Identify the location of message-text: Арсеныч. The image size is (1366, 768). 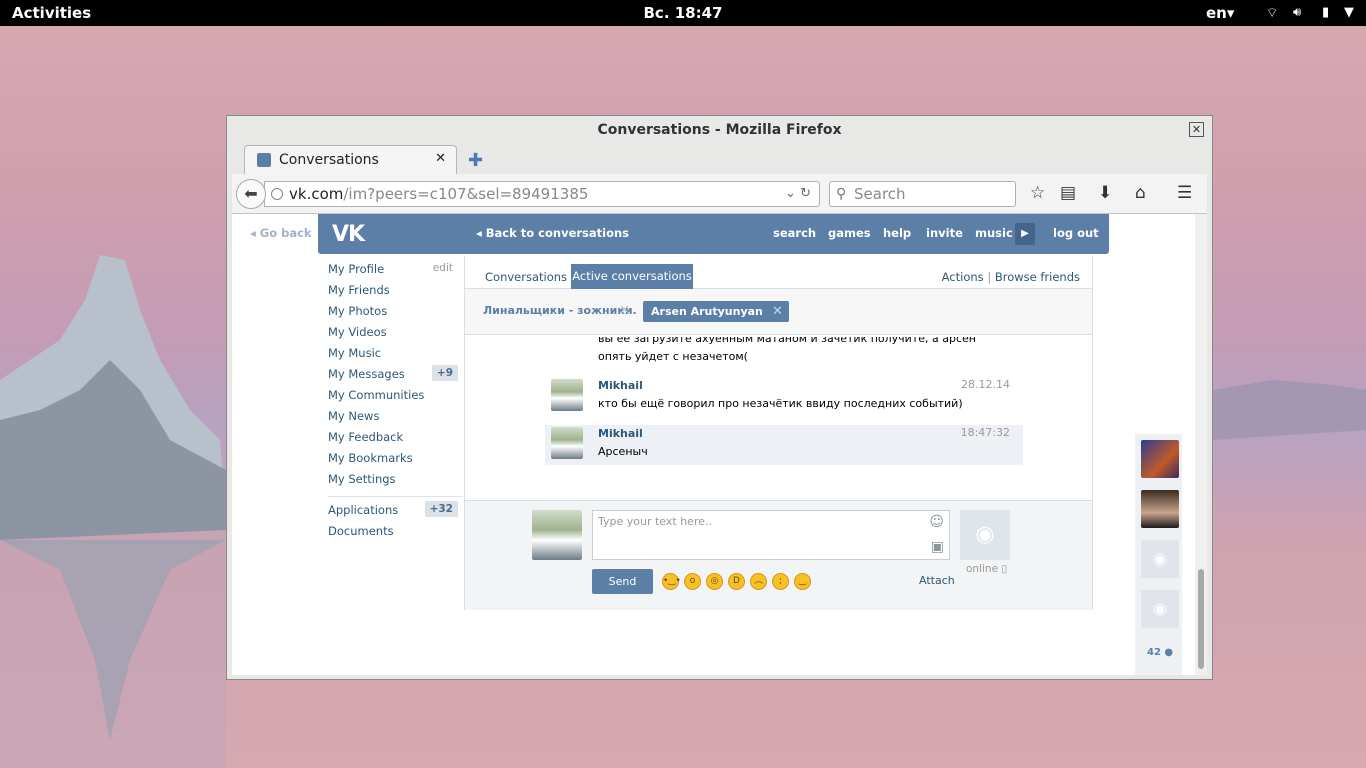
(623, 451).